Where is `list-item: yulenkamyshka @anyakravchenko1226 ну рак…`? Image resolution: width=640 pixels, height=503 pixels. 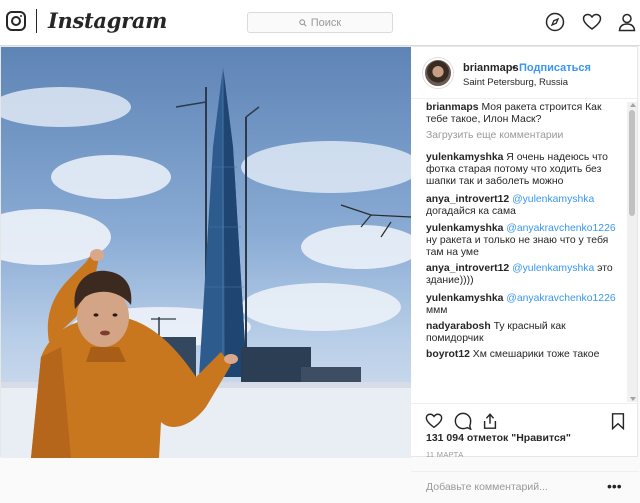
list-item: yulenkamyshka @anyakravchenko1226 ну рак… is located at coordinates (526, 241).